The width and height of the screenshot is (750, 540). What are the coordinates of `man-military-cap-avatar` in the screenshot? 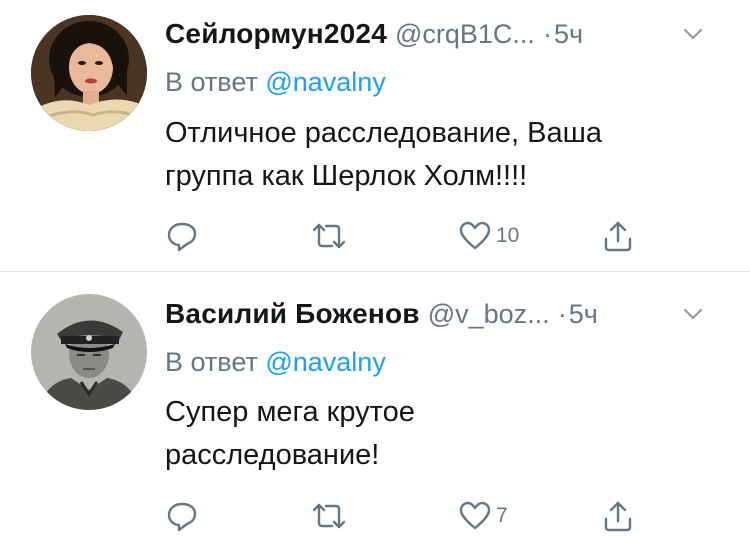 It's located at (89, 352).